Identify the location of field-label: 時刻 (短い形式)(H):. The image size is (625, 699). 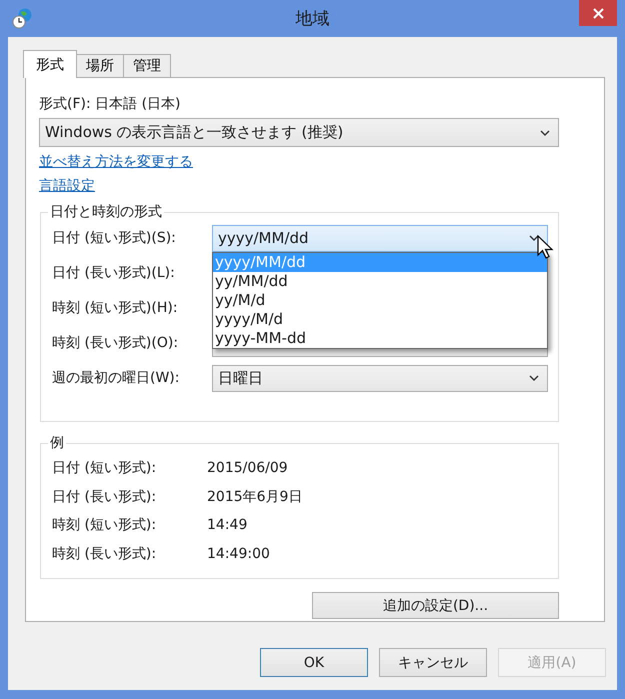
(115, 308).